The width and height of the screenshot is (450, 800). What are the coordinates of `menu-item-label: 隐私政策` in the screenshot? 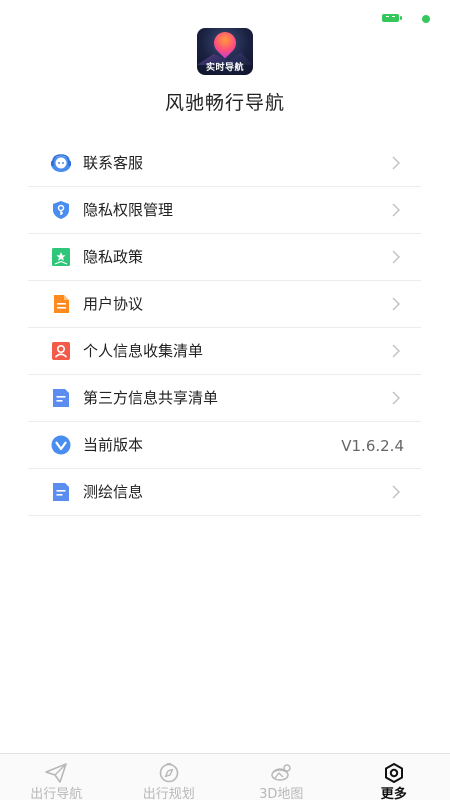 It's located at (113, 257).